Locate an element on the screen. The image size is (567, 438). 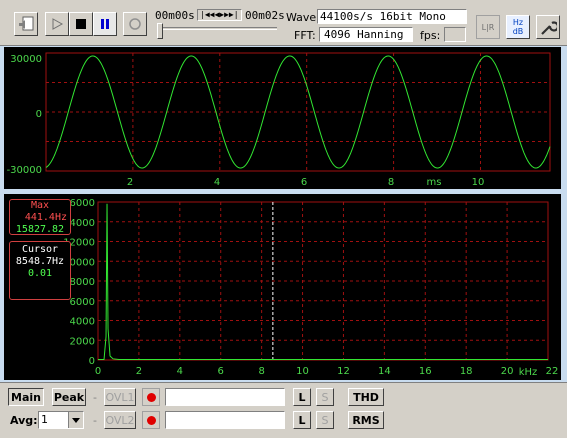
file-open-button is located at coordinates (26, 24).